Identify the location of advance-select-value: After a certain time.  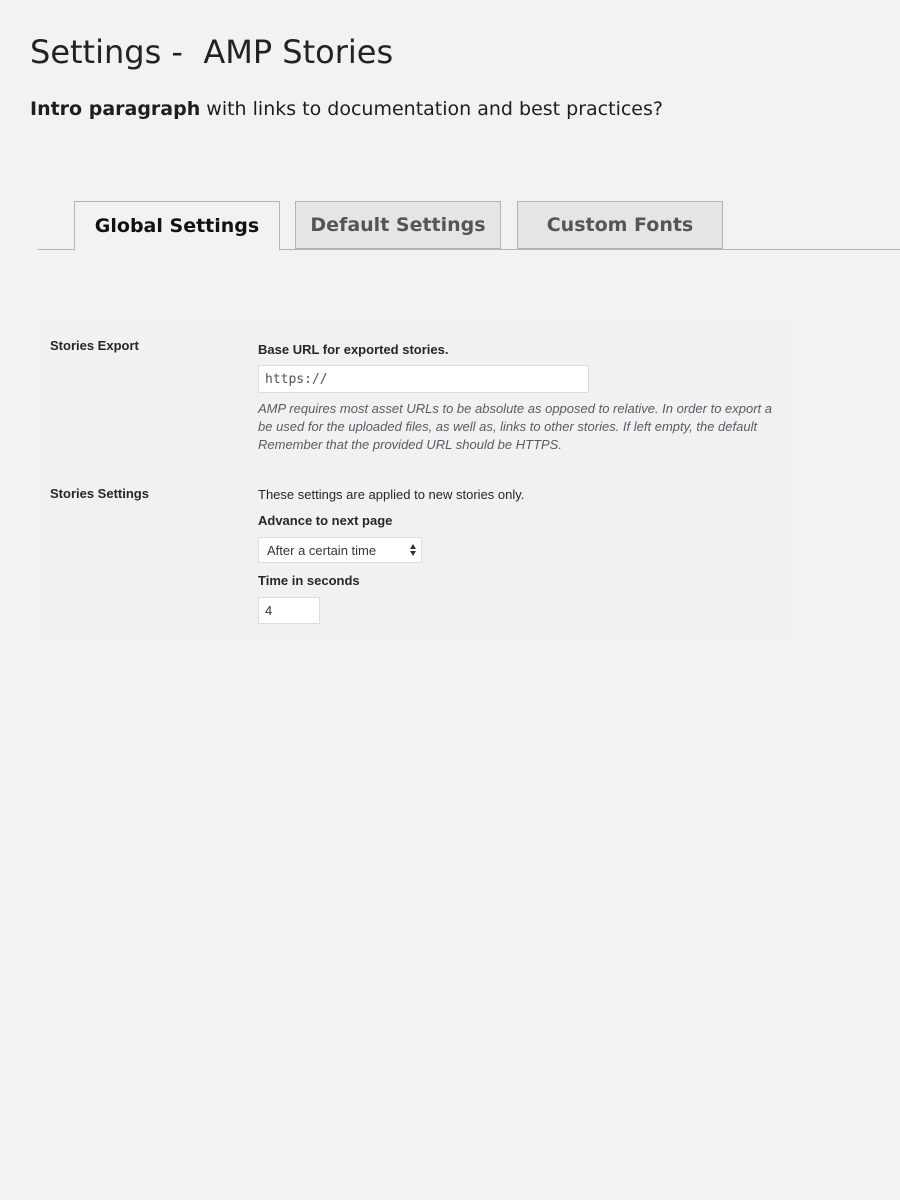
(322, 550).